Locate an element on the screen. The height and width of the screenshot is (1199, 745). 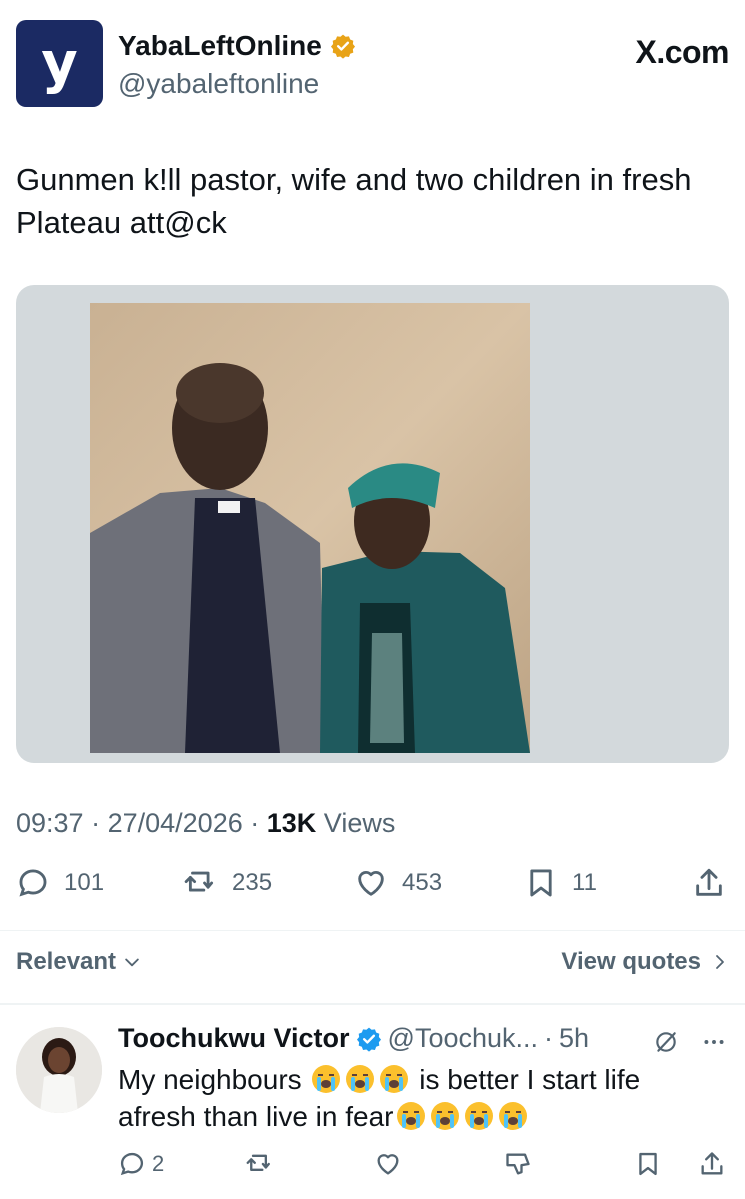
reply-reply-count: 2 is located at coordinates (158, 1163).